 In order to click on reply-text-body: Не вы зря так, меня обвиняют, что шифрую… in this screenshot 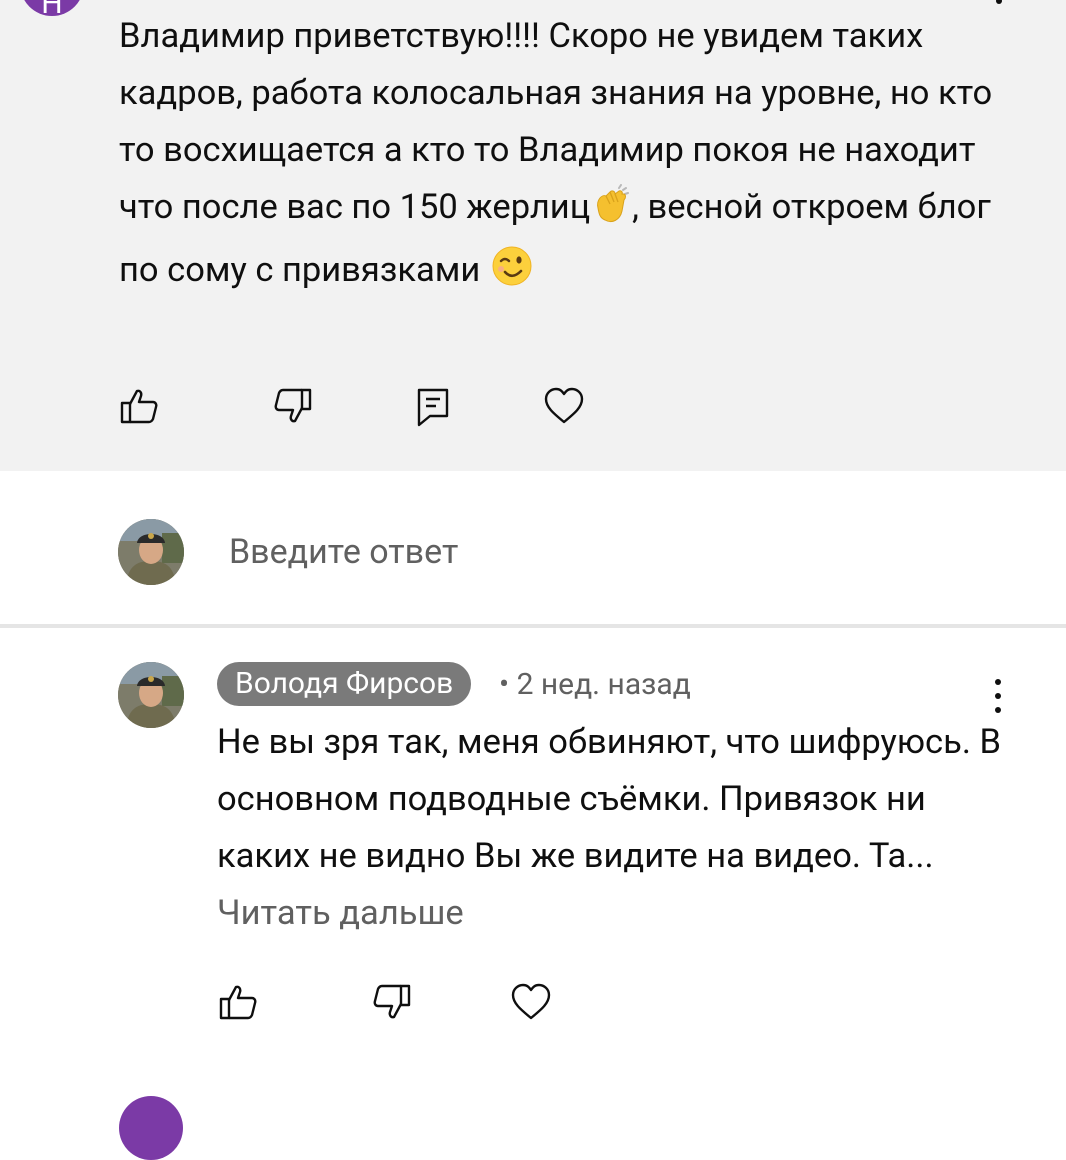, I will do `click(609, 799)`.